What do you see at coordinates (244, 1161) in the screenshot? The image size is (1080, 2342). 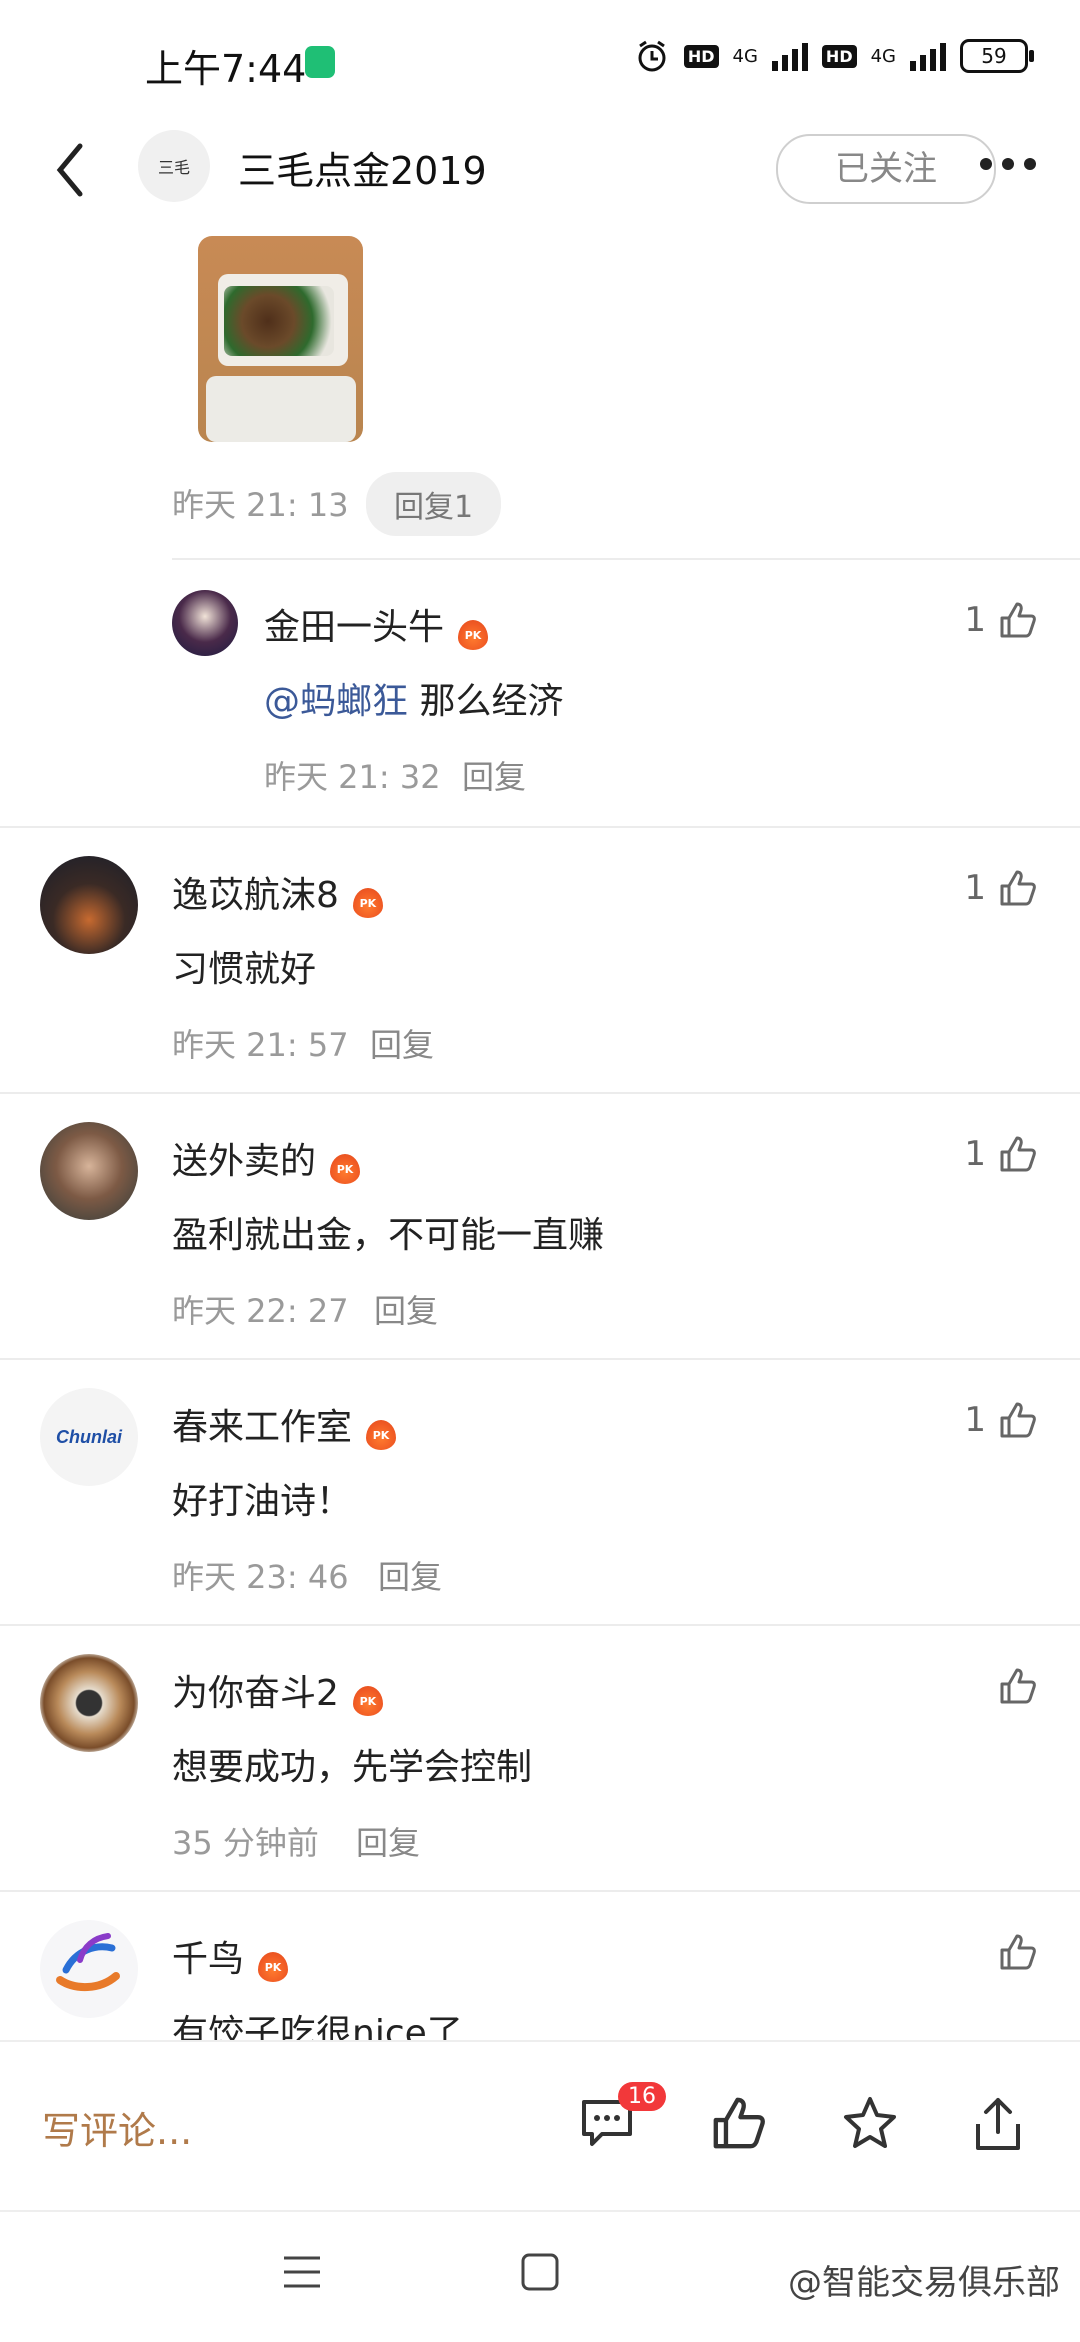 I see `username: 送外卖的` at bounding box center [244, 1161].